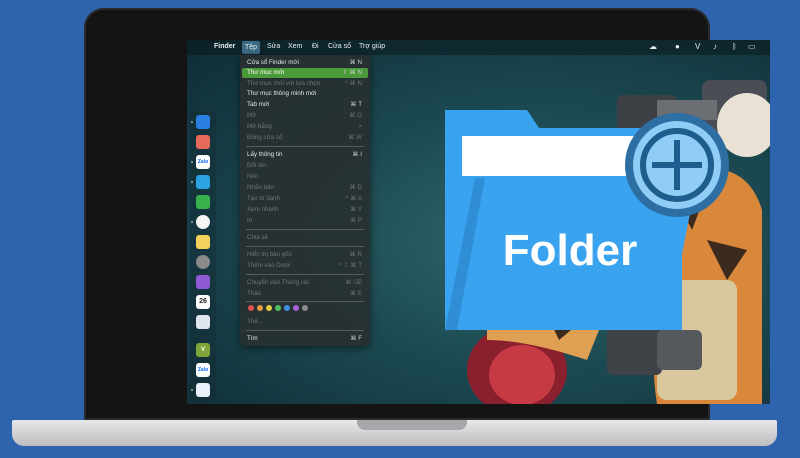 This screenshot has width=800, height=458. What do you see at coordinates (305, 188) in the screenshot?
I see `menu-item-duplicate: Nhân bản ⌘ D` at bounding box center [305, 188].